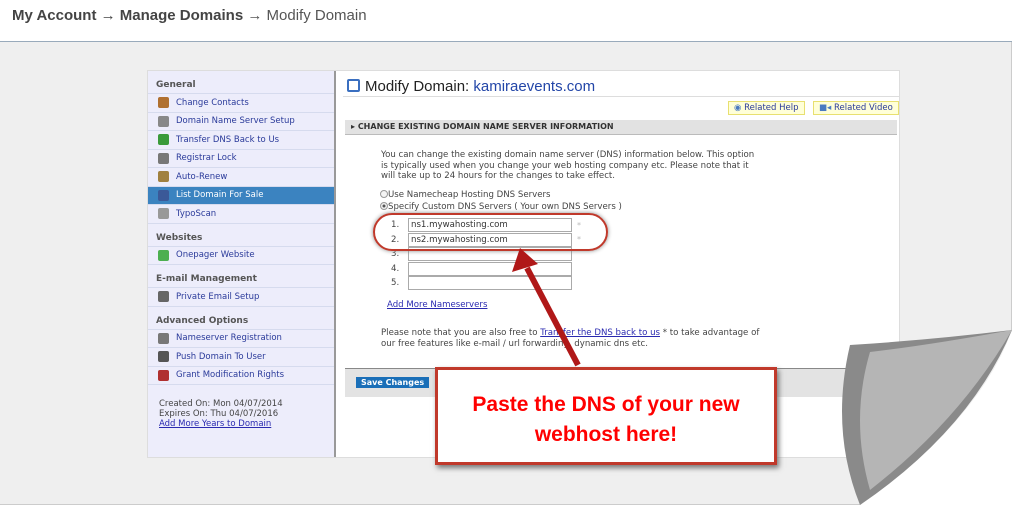  What do you see at coordinates (490, 232) in the screenshot?
I see `highlight-oval` at bounding box center [490, 232].